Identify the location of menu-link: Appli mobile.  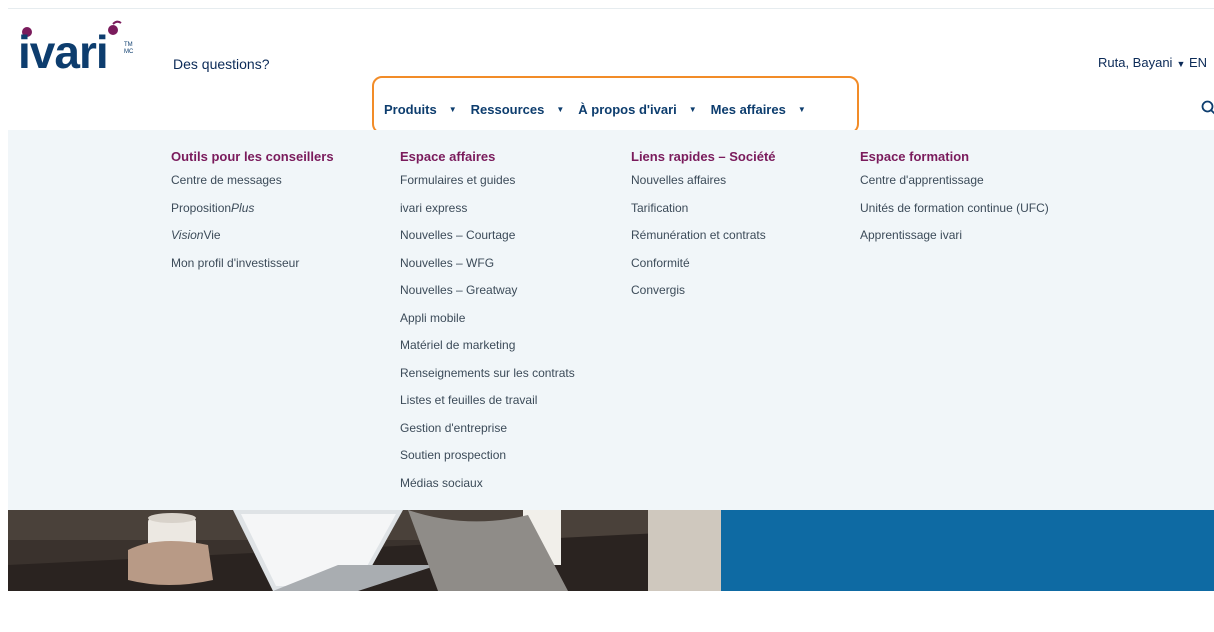
(487, 325).